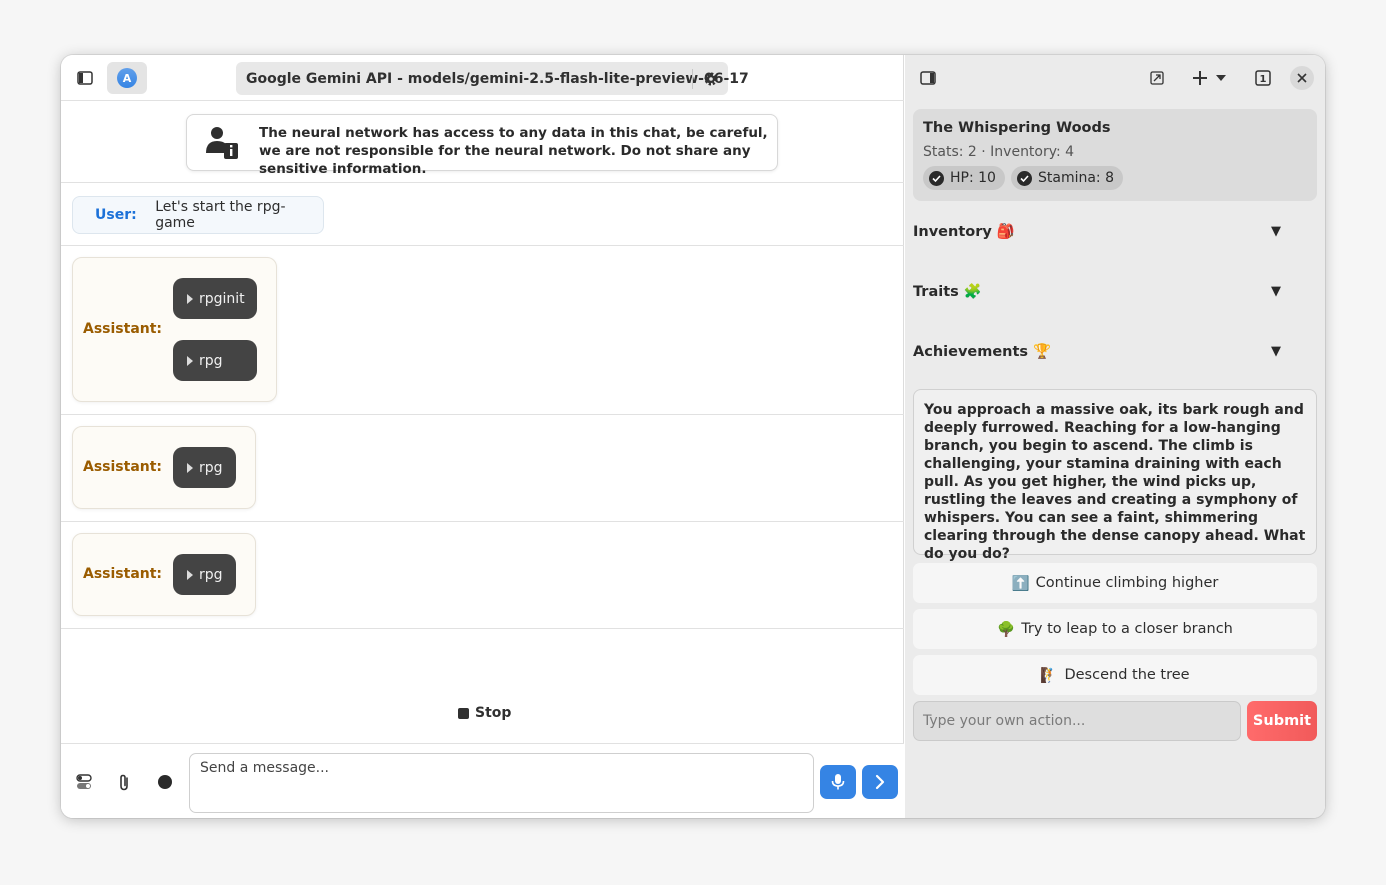  What do you see at coordinates (1282, 721) in the screenshot?
I see `submit-button: Submit` at bounding box center [1282, 721].